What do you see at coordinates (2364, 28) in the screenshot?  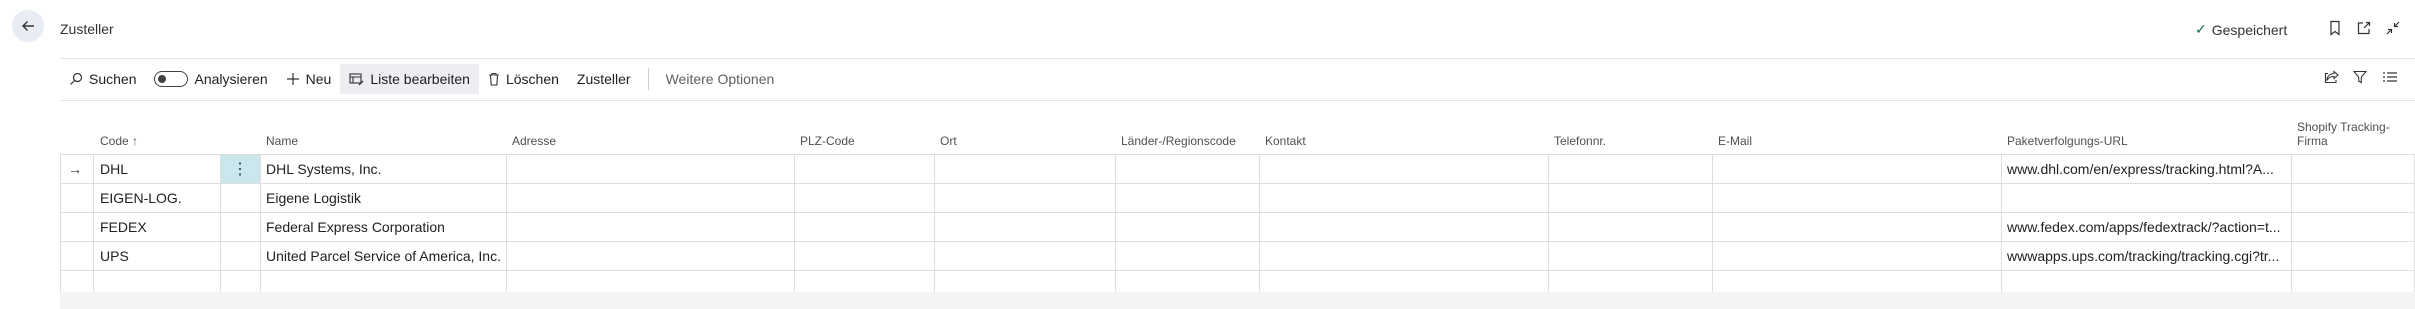 I see `open-in-new-window-icon` at bounding box center [2364, 28].